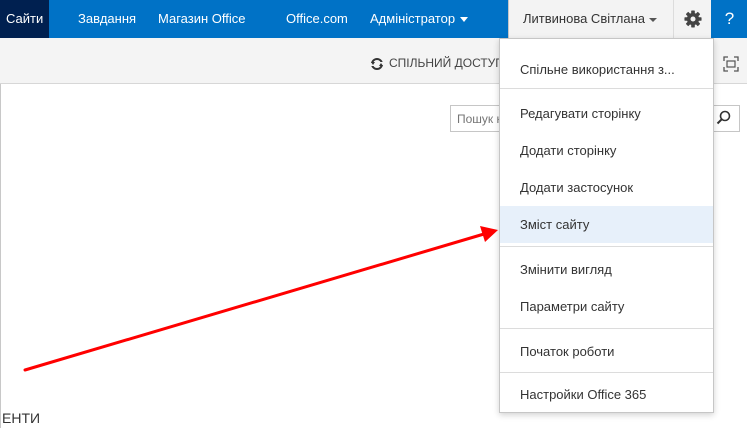  What do you see at coordinates (566, 269) in the screenshot?
I see `menu-item-label: Змінити вигляд` at bounding box center [566, 269].